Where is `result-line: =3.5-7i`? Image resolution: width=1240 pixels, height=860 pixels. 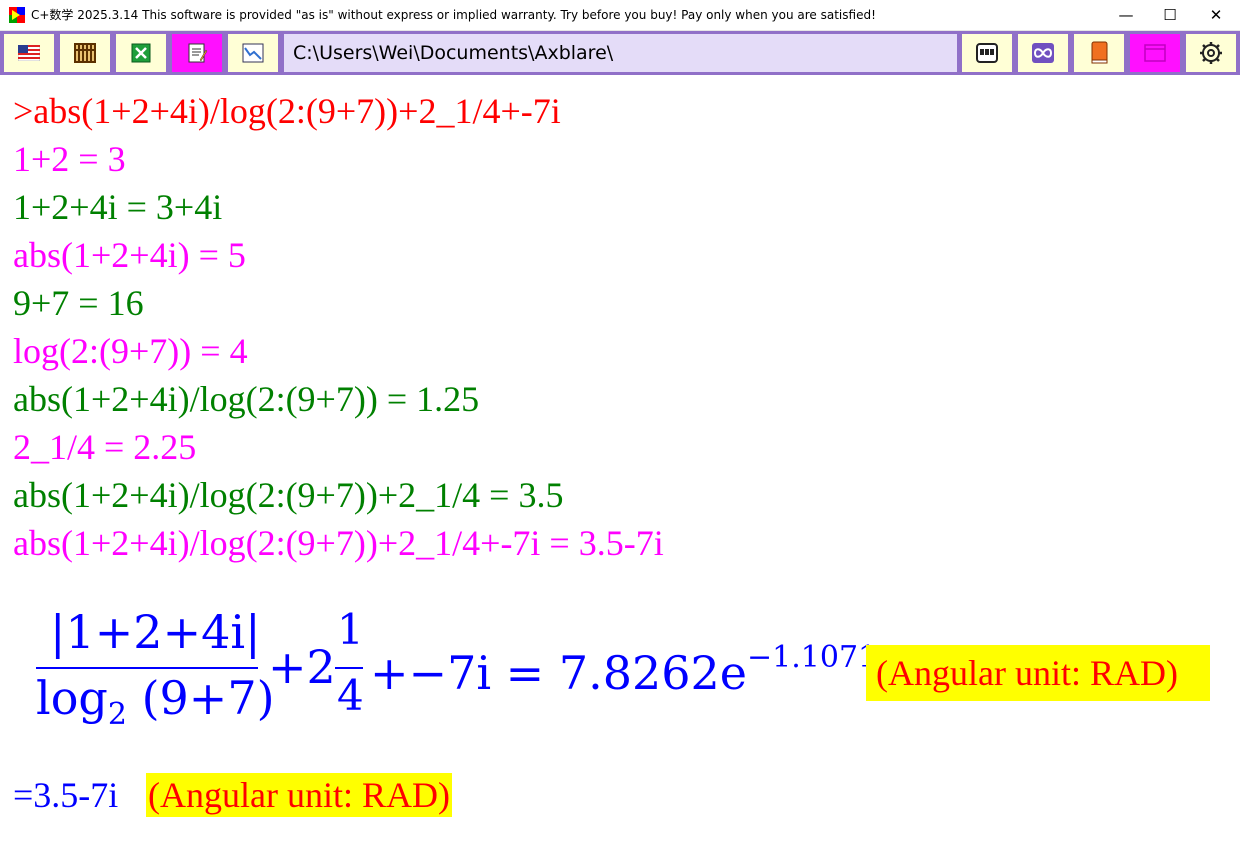
result-line: =3.5-7i is located at coordinates (66, 795).